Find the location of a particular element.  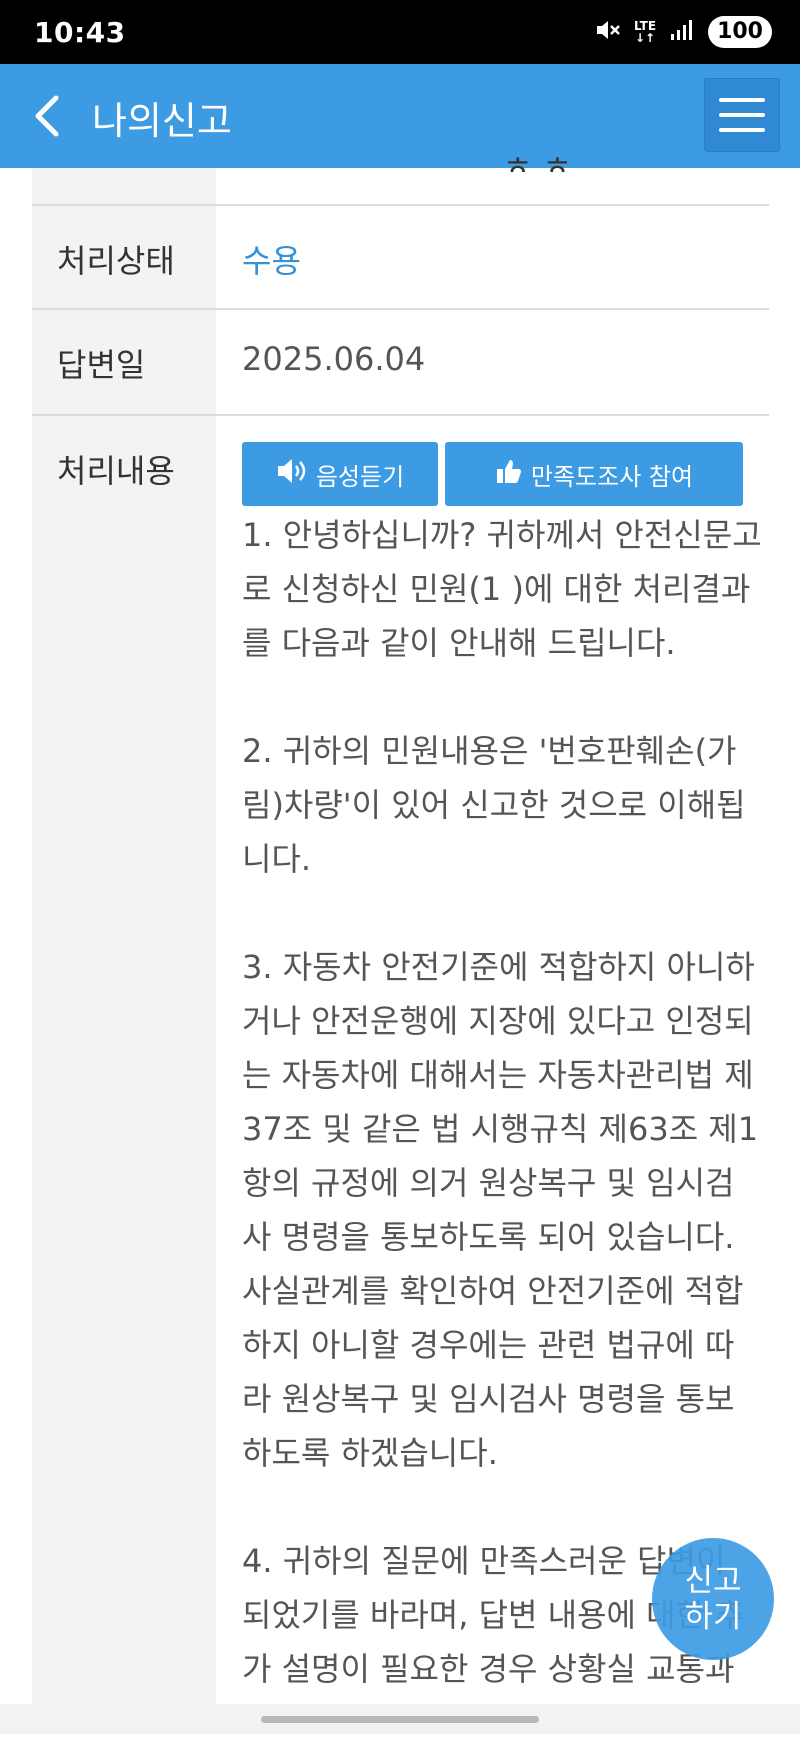

clipped-previous-row: _ _ _ ___ _ ㅎ ㅎ is located at coordinates (456, 162).